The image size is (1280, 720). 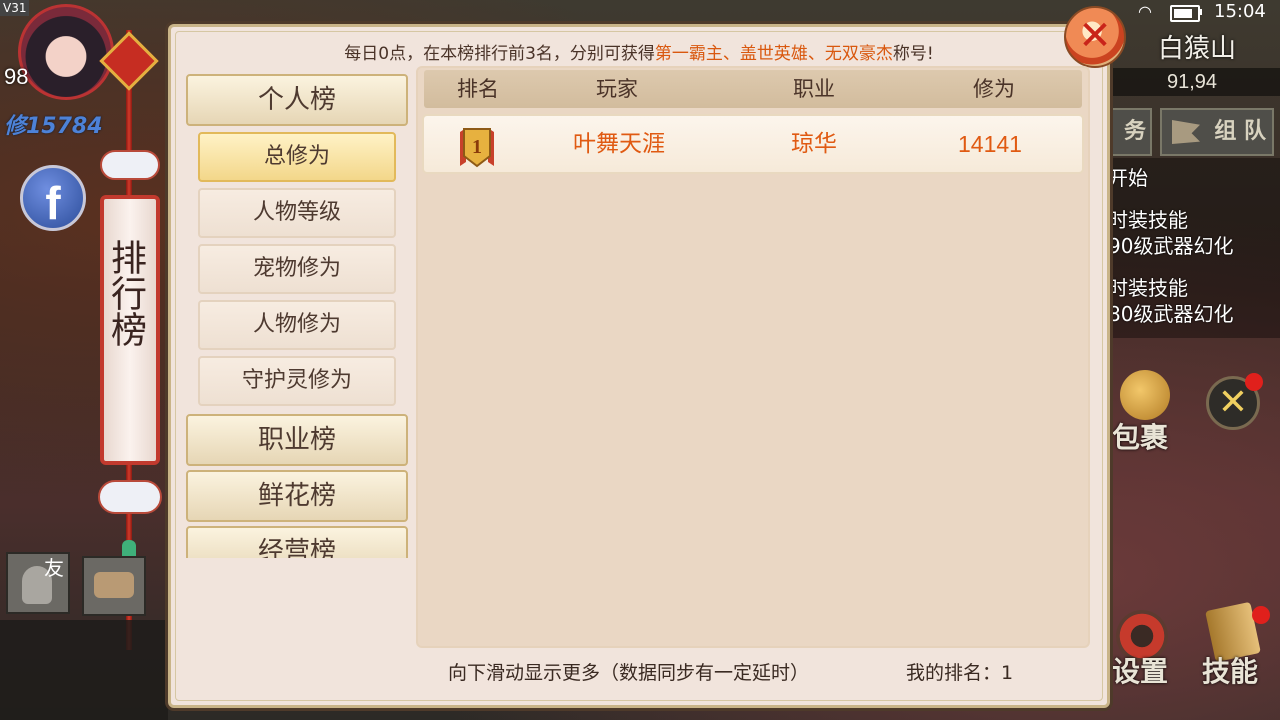 What do you see at coordinates (1230, 671) in the screenshot?
I see `skills-label: 技能` at bounding box center [1230, 671].